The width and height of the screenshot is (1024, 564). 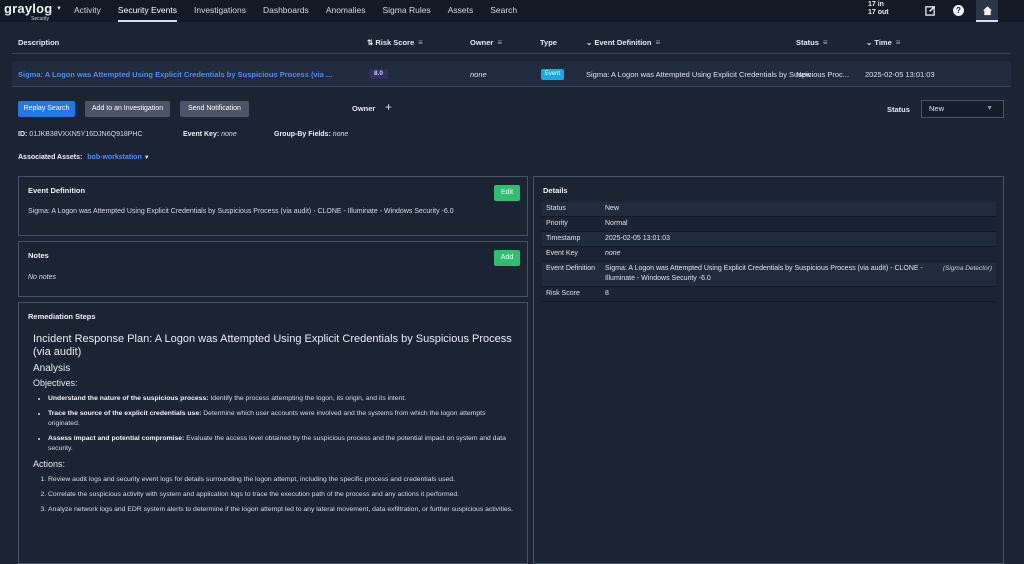 What do you see at coordinates (555, 190) in the screenshot?
I see `panel-title: Details` at bounding box center [555, 190].